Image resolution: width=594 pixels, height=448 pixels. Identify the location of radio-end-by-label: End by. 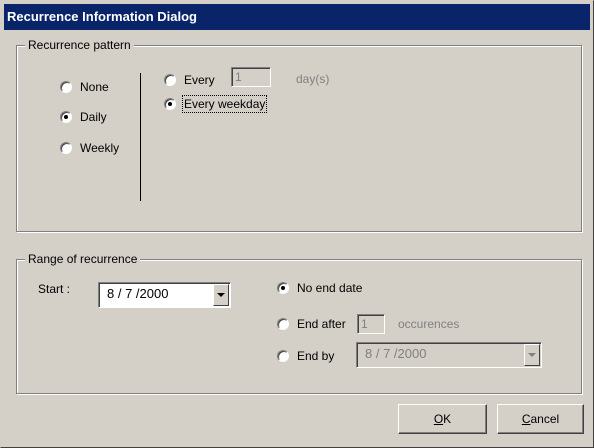
(316, 356).